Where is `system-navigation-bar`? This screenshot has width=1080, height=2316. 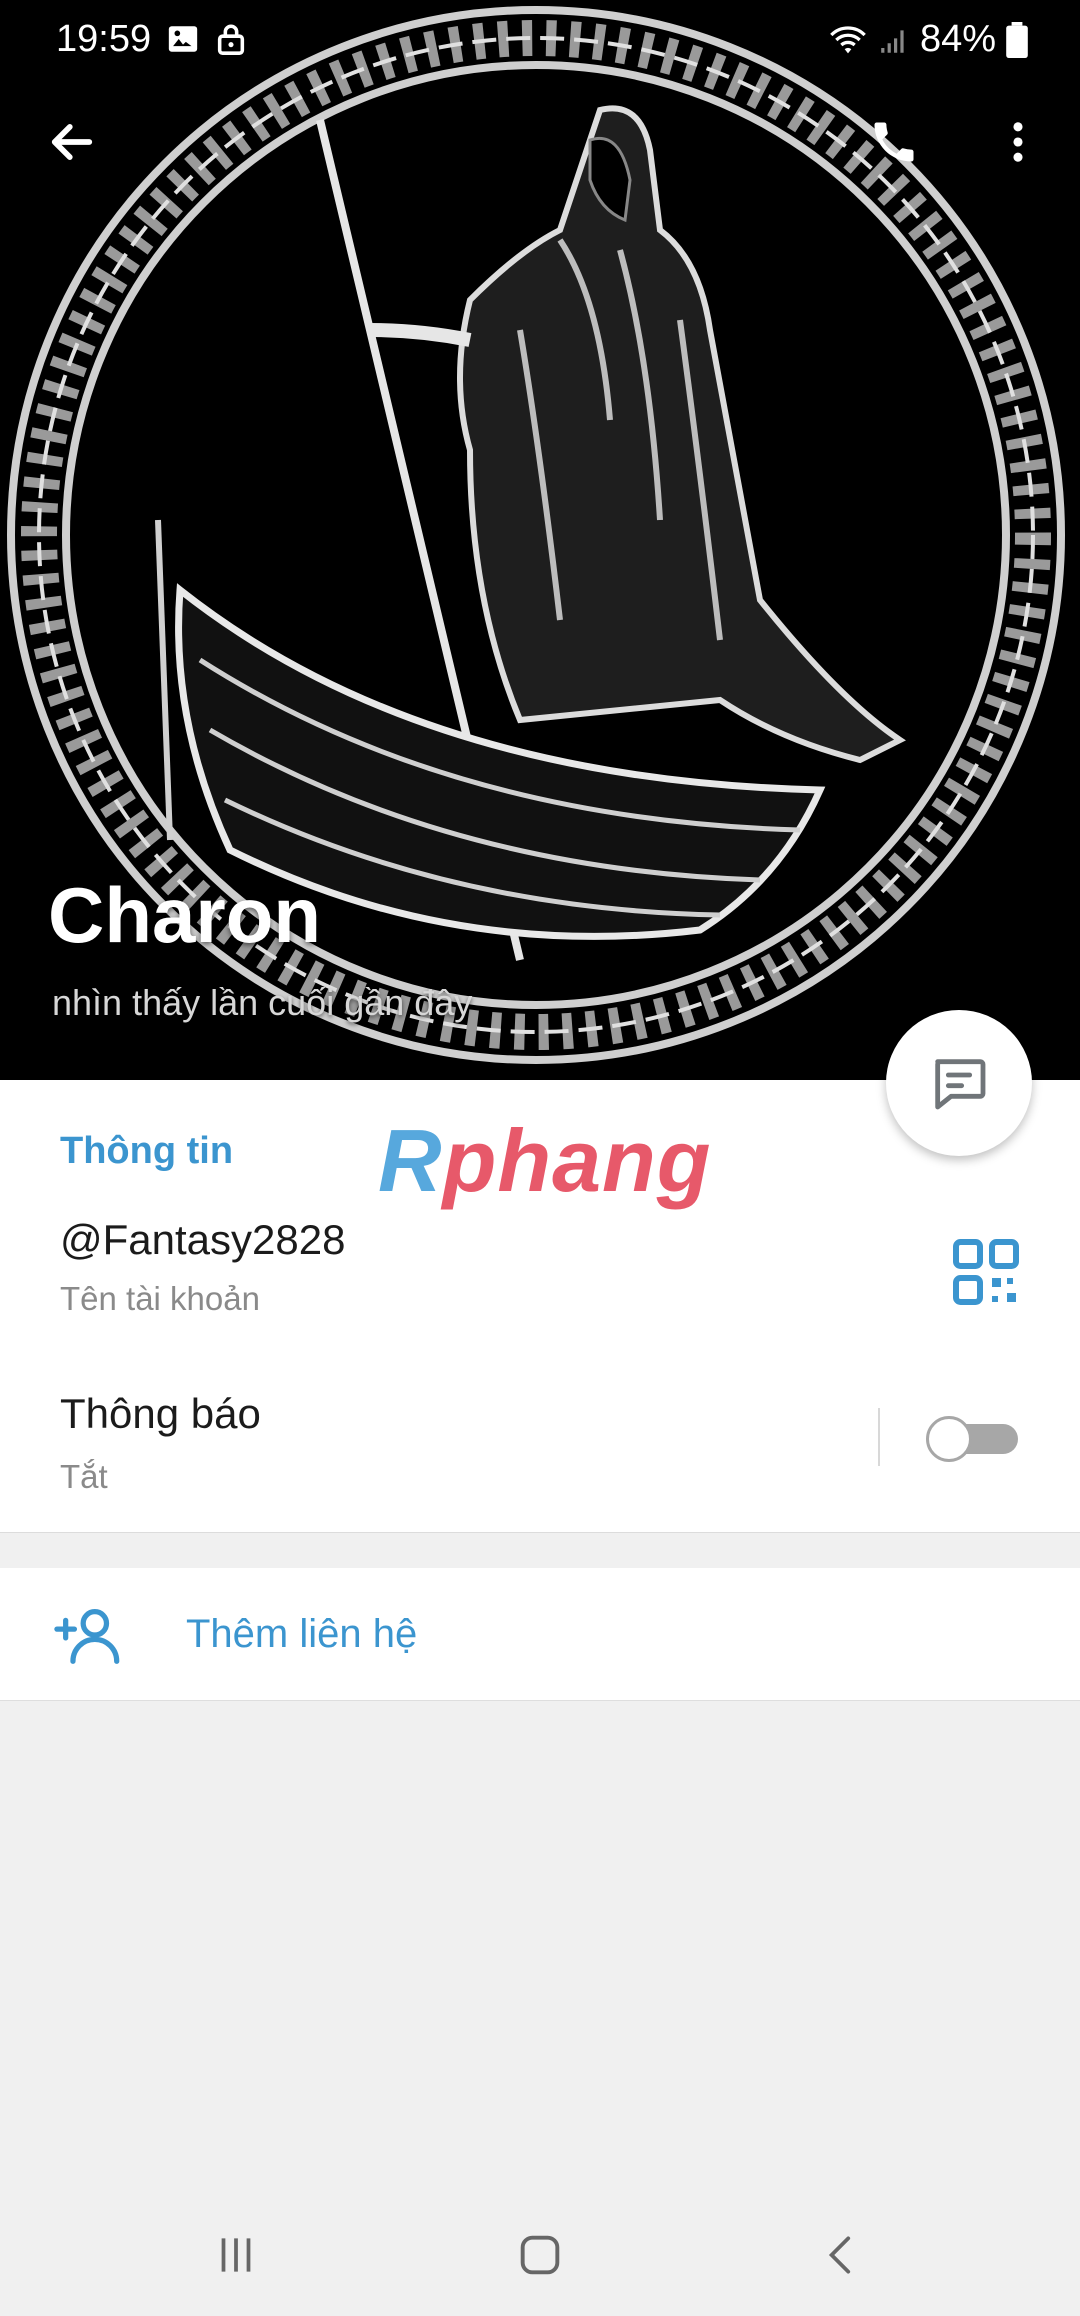 system-navigation-bar is located at coordinates (540, 2258).